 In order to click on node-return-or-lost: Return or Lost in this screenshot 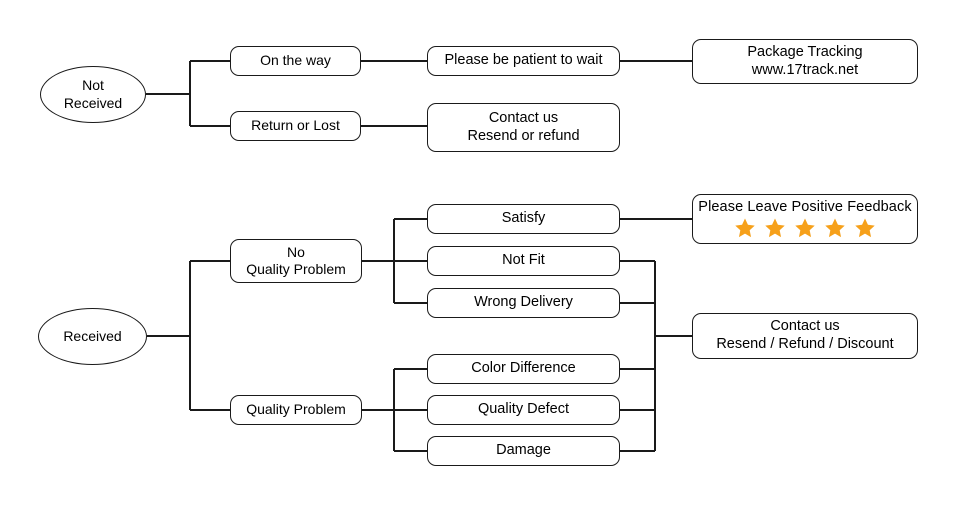, I will do `click(295, 126)`.